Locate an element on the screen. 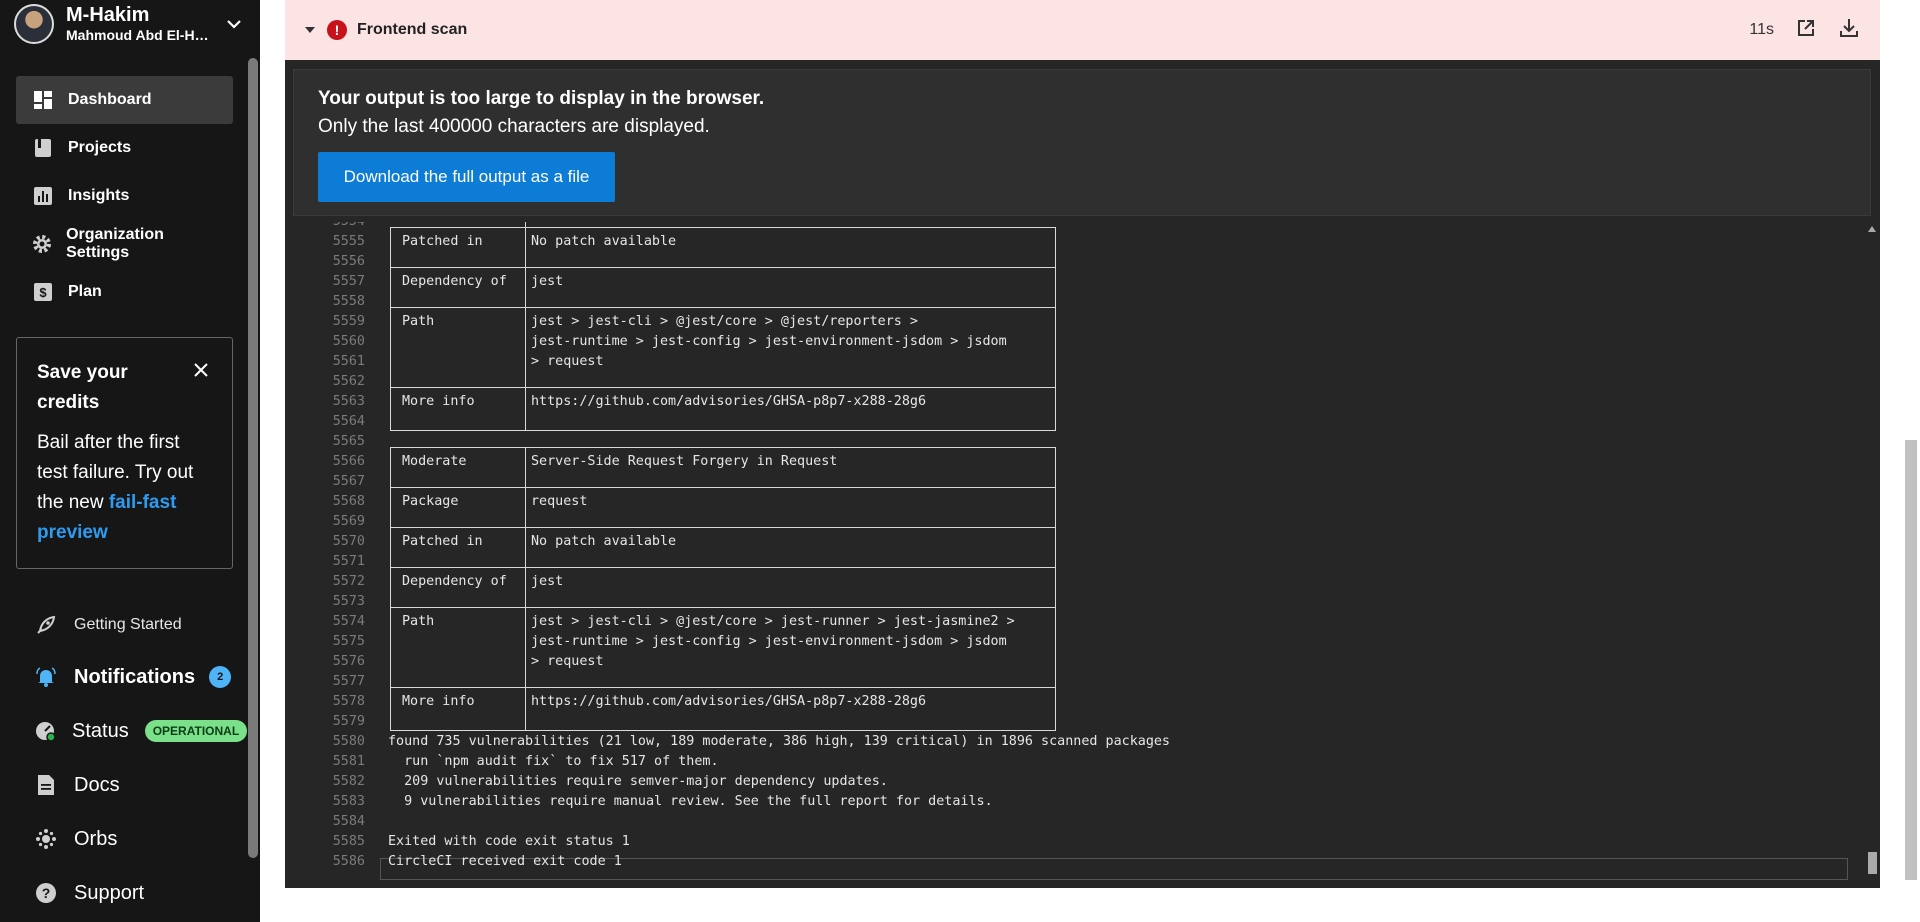 The image size is (1920, 922). user-name: M-Hakim is located at coordinates (108, 15).